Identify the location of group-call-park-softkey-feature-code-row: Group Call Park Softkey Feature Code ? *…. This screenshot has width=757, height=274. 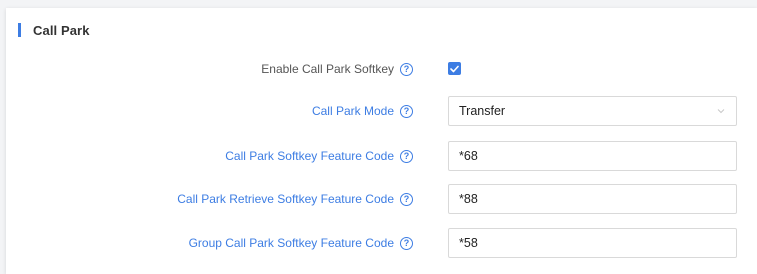
(378, 243).